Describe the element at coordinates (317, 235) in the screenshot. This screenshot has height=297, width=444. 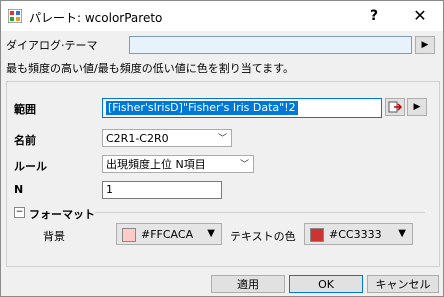
I see `text-color-swatch` at that location.